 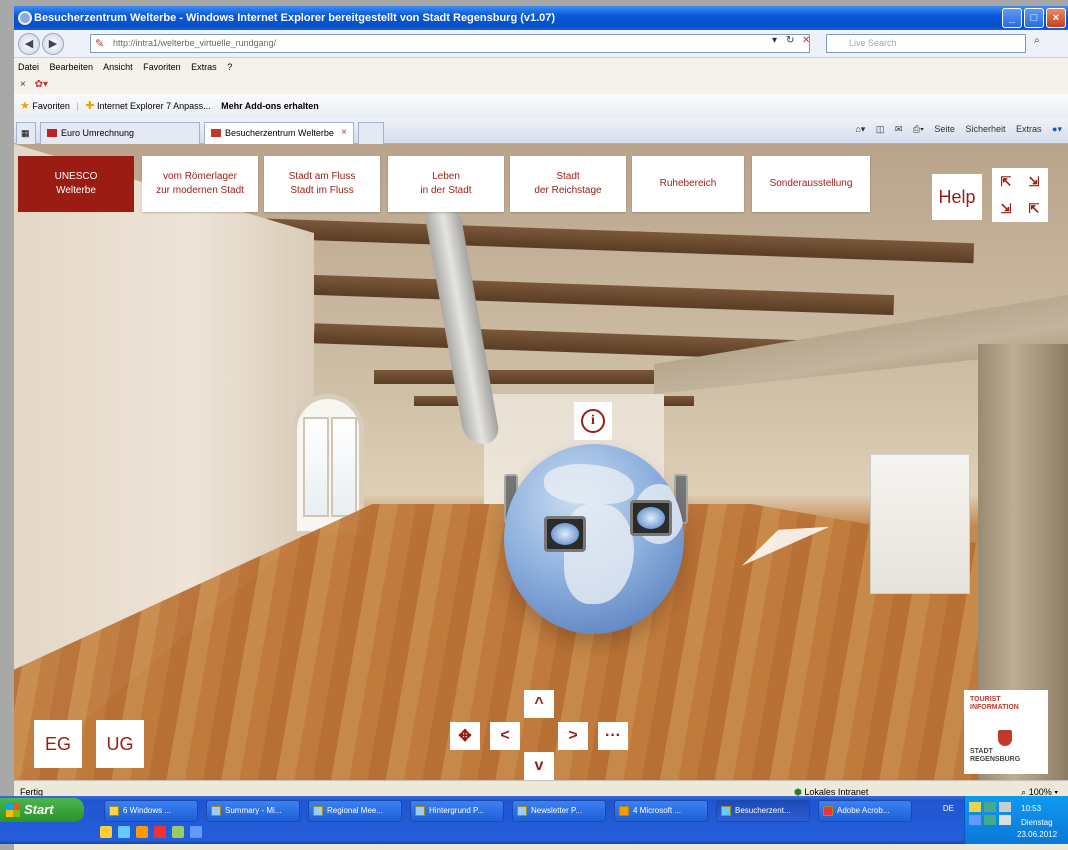 I want to click on tab-close-icon: ×, so click(x=344, y=133).